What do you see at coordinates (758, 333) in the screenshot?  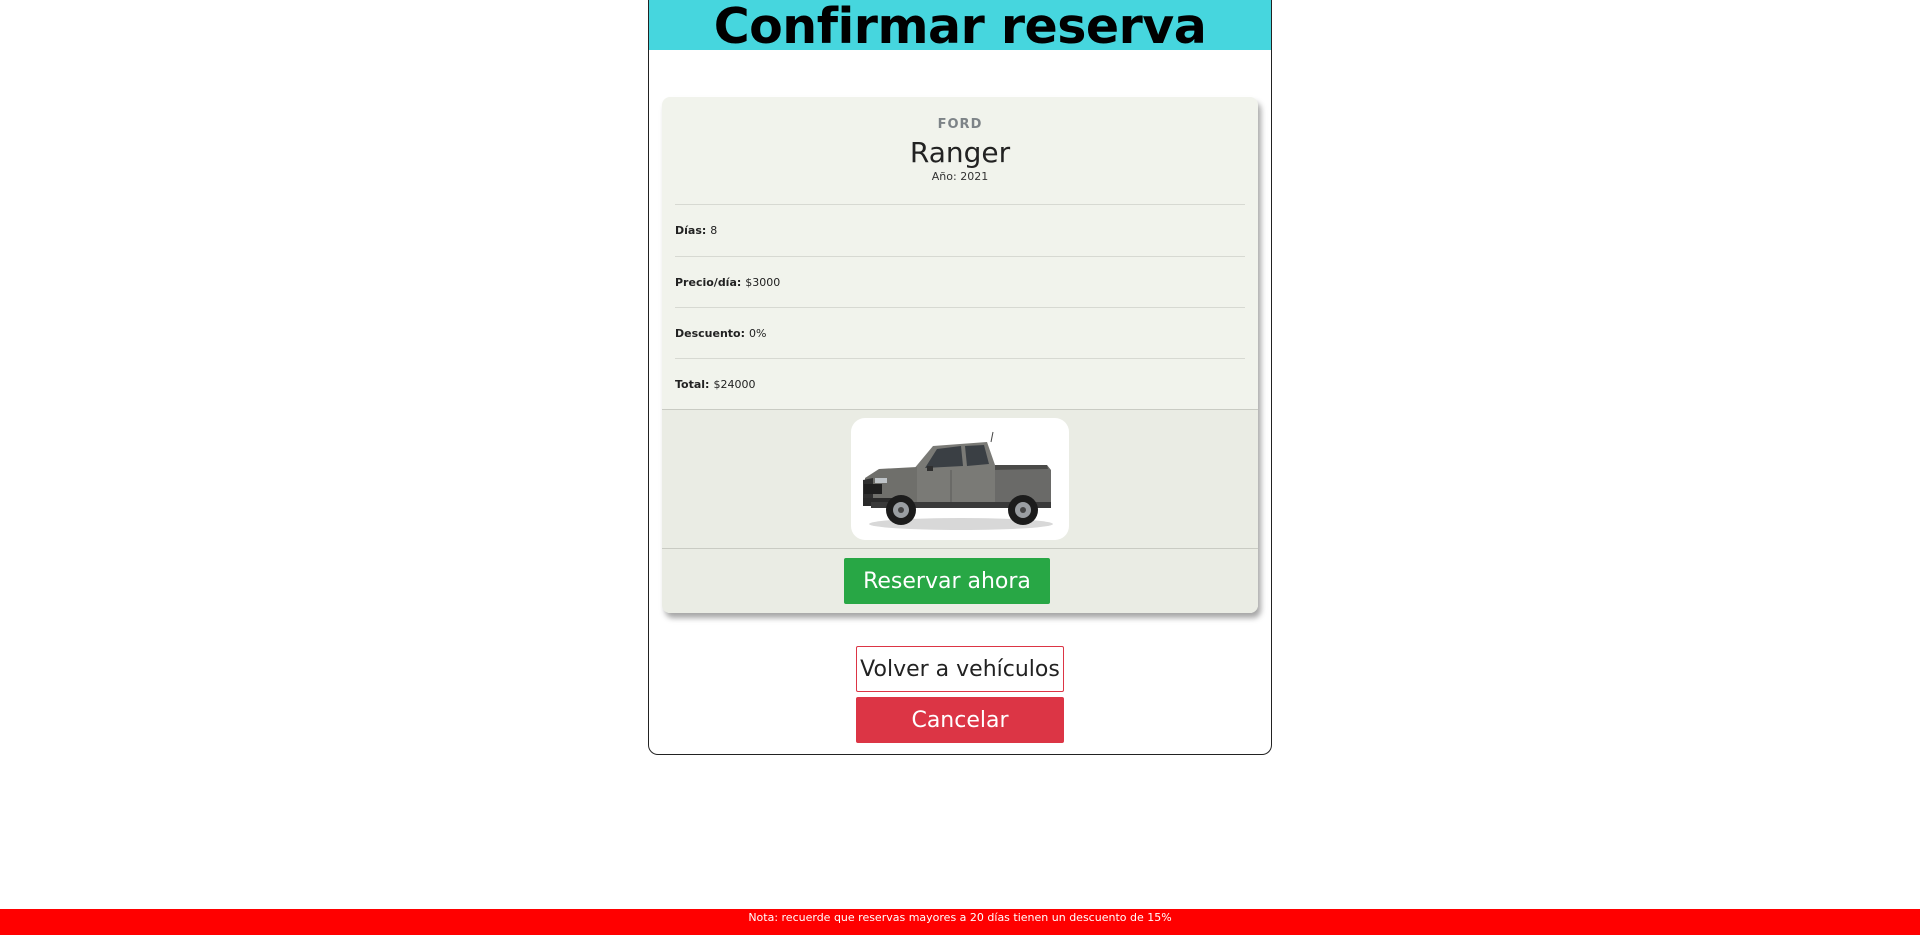 I see `detail-value: 0%` at bounding box center [758, 333].